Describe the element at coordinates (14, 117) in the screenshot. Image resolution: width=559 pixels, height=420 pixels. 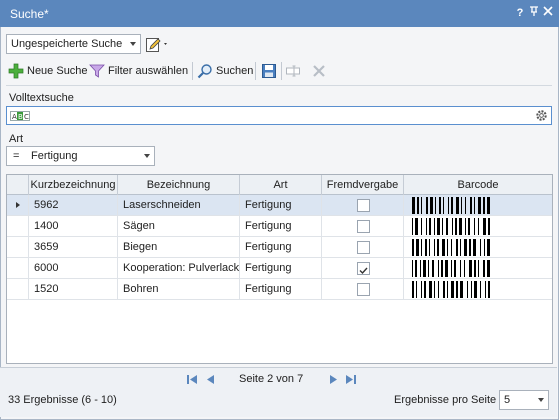
I see `svg-text: A` at that location.